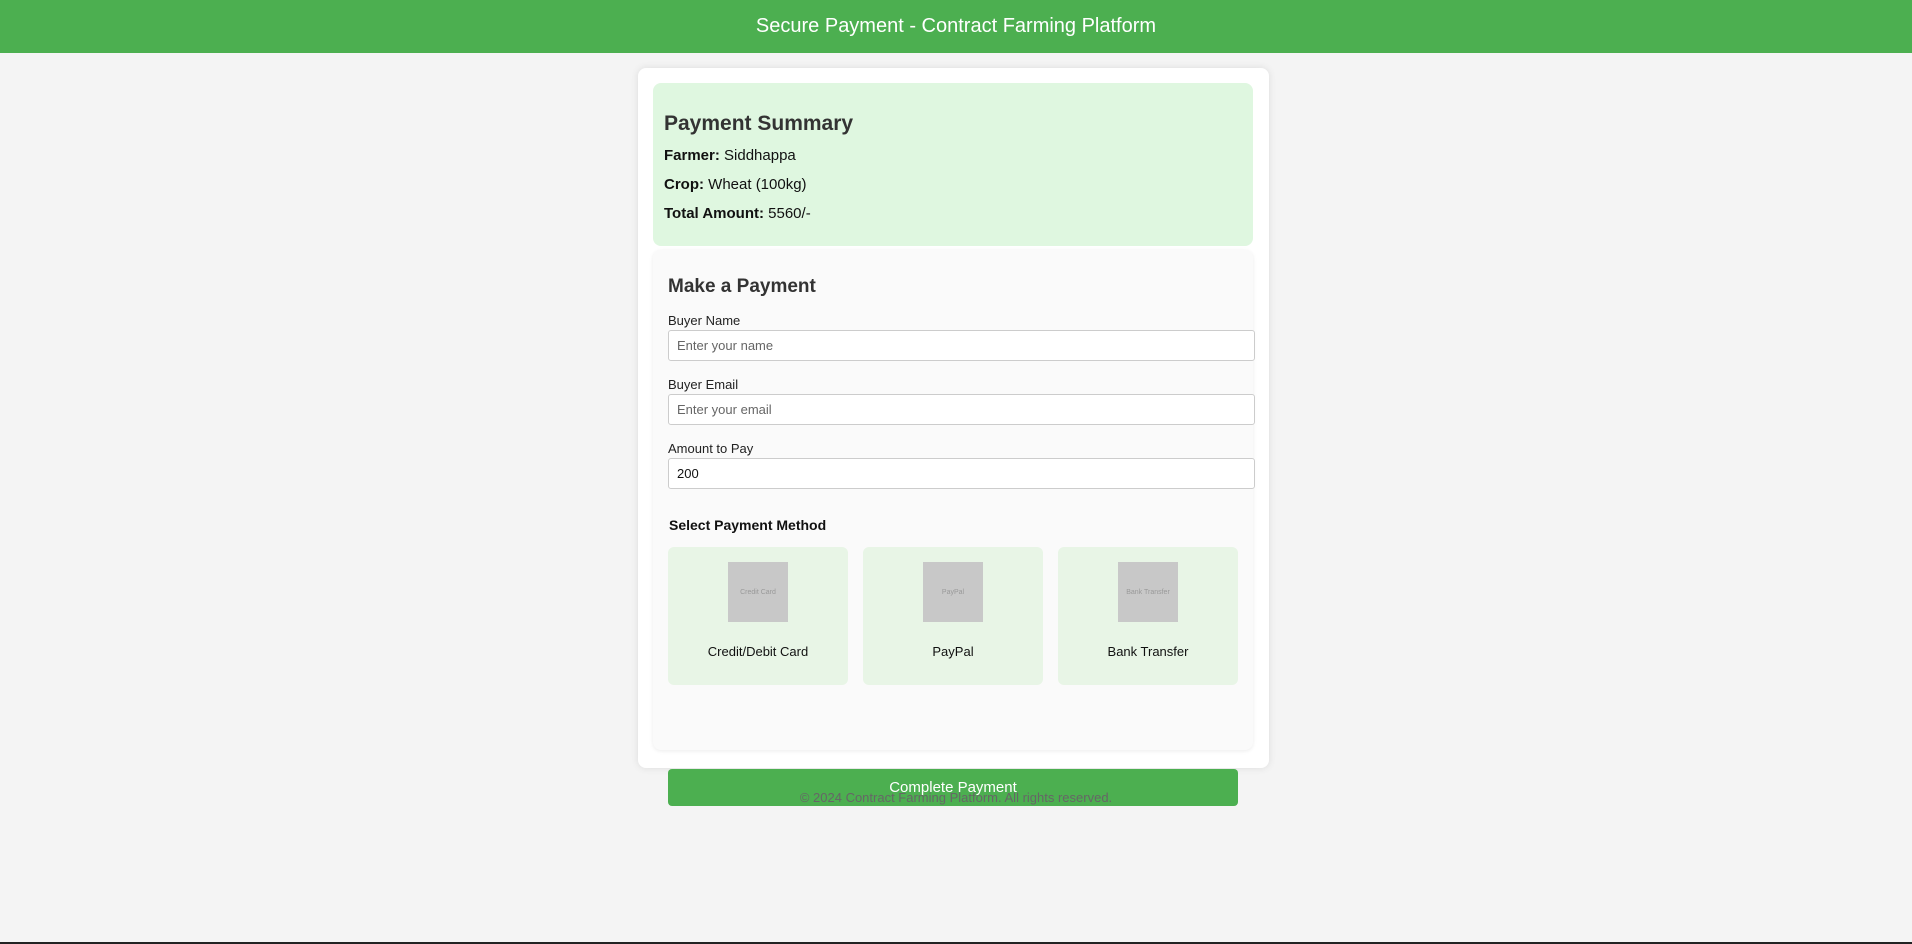 This screenshot has width=1912, height=944. I want to click on total-value: 5560/-, so click(789, 213).